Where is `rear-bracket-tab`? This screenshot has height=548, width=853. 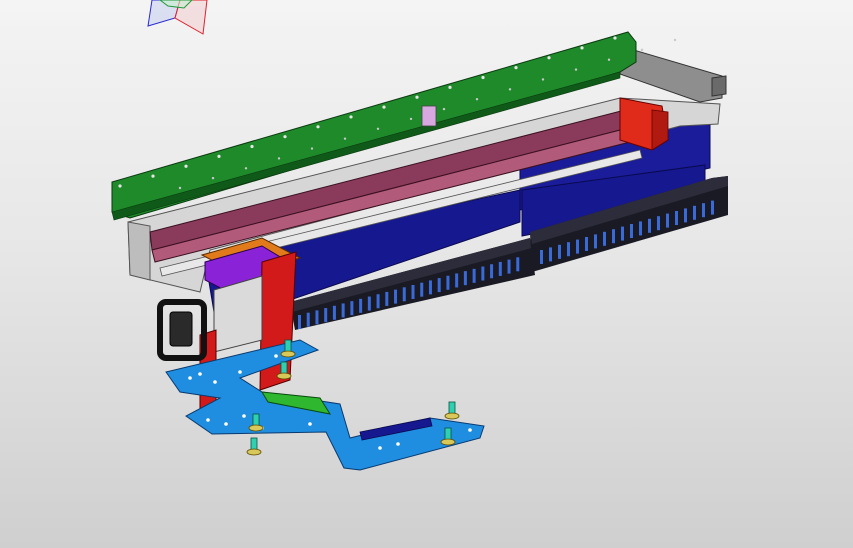 rear-bracket-tab is located at coordinates (719, 86).